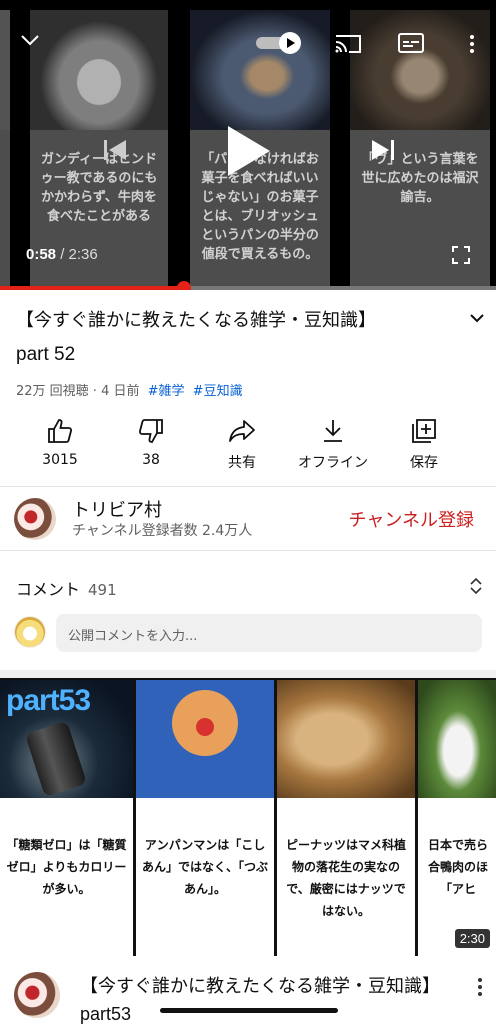  I want to click on current-time: 0:58, so click(41, 254).